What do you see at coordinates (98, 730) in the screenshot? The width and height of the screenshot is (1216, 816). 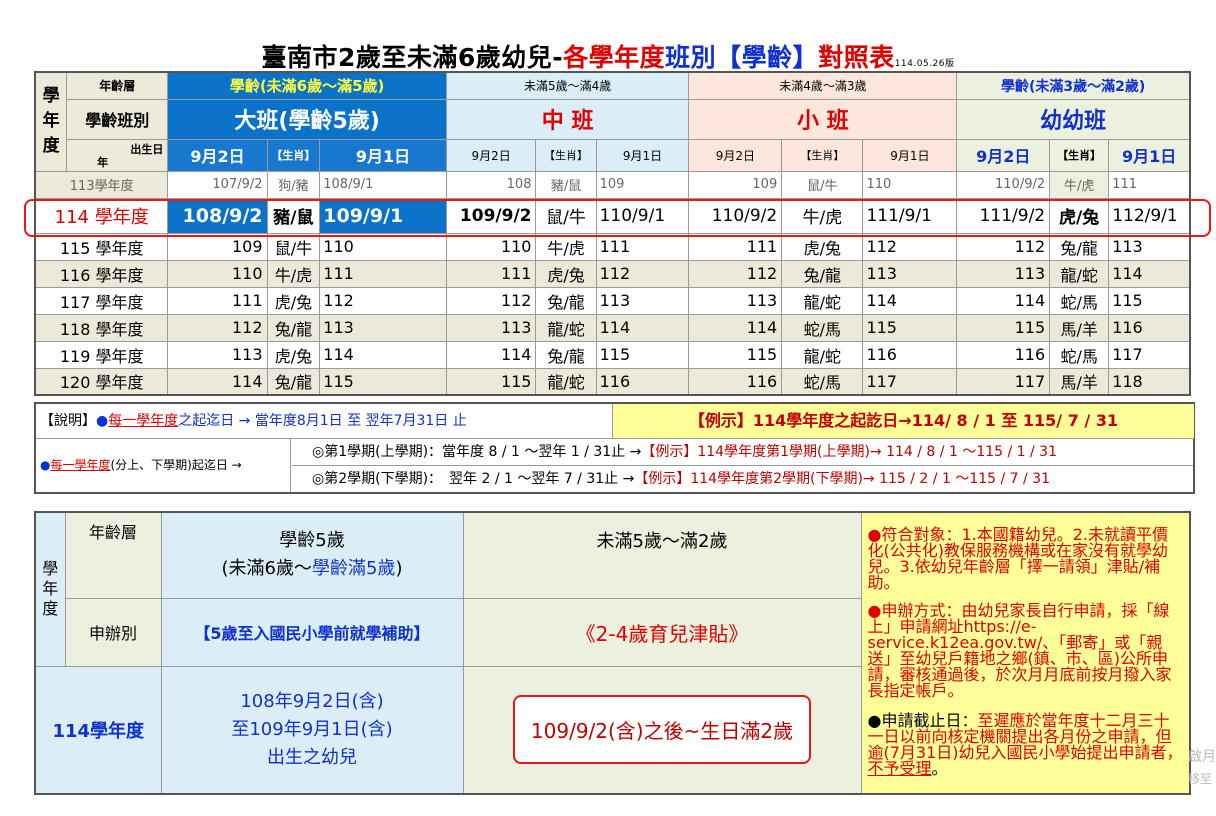 I see `school-year-114: 114學年度` at bounding box center [98, 730].